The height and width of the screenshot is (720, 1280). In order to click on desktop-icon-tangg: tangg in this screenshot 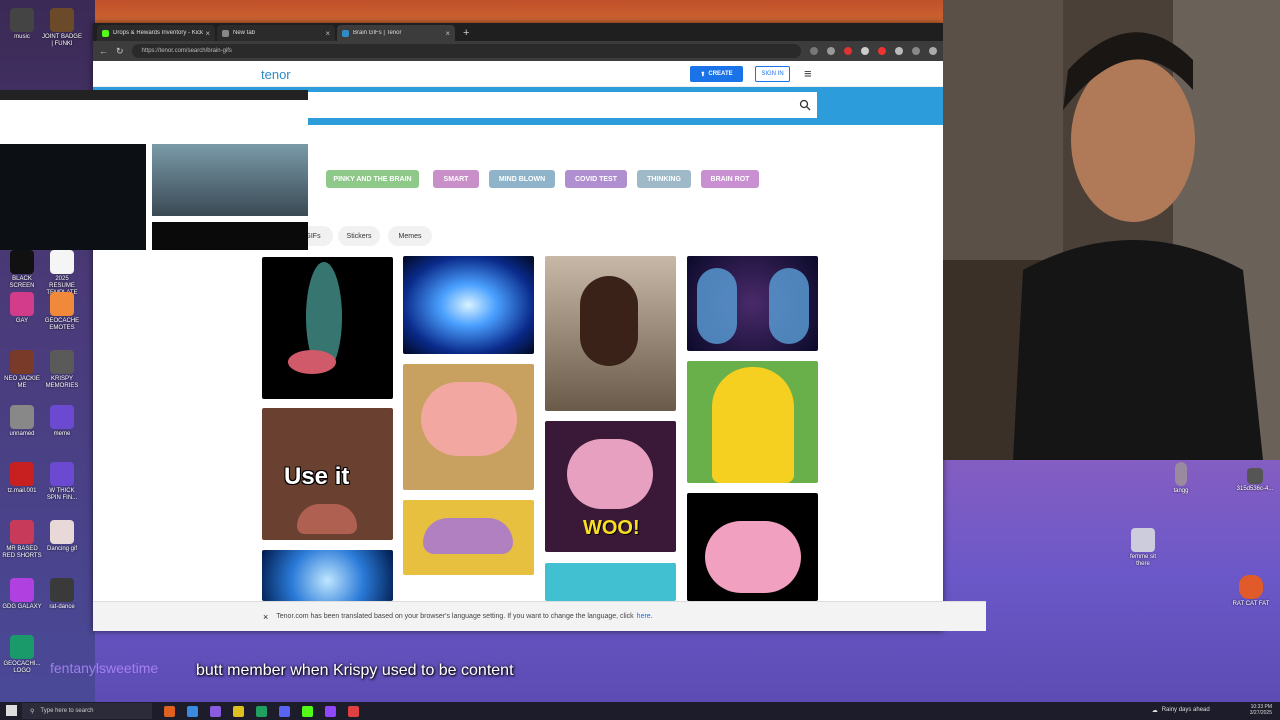, I will do `click(1181, 478)`.